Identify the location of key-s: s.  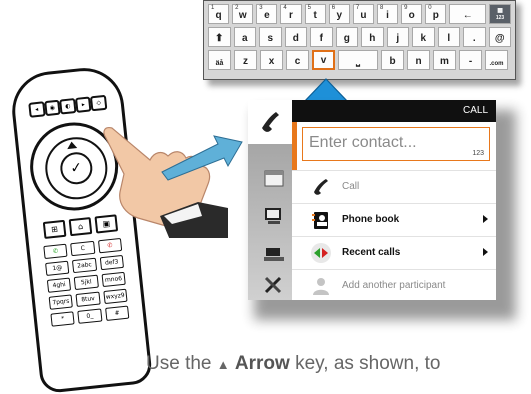
(270, 37).